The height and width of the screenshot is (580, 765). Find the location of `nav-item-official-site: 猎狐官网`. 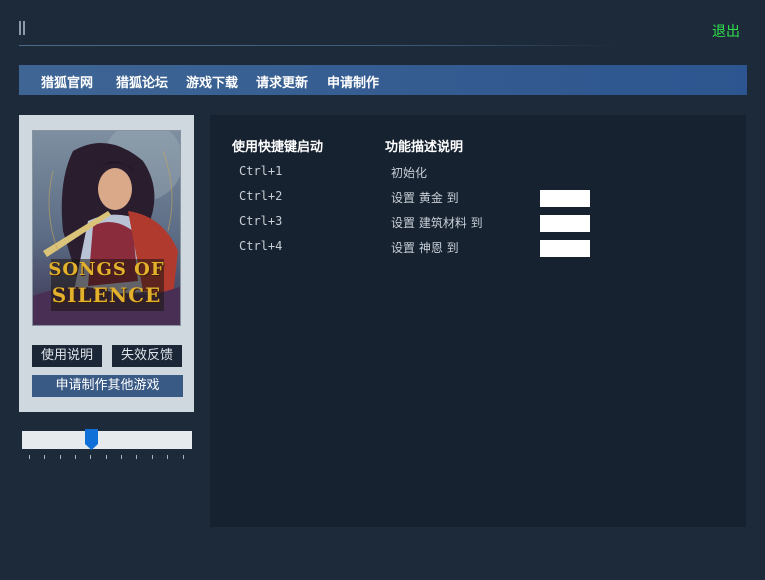

nav-item-official-site: 猎狐官网 is located at coordinates (67, 81).